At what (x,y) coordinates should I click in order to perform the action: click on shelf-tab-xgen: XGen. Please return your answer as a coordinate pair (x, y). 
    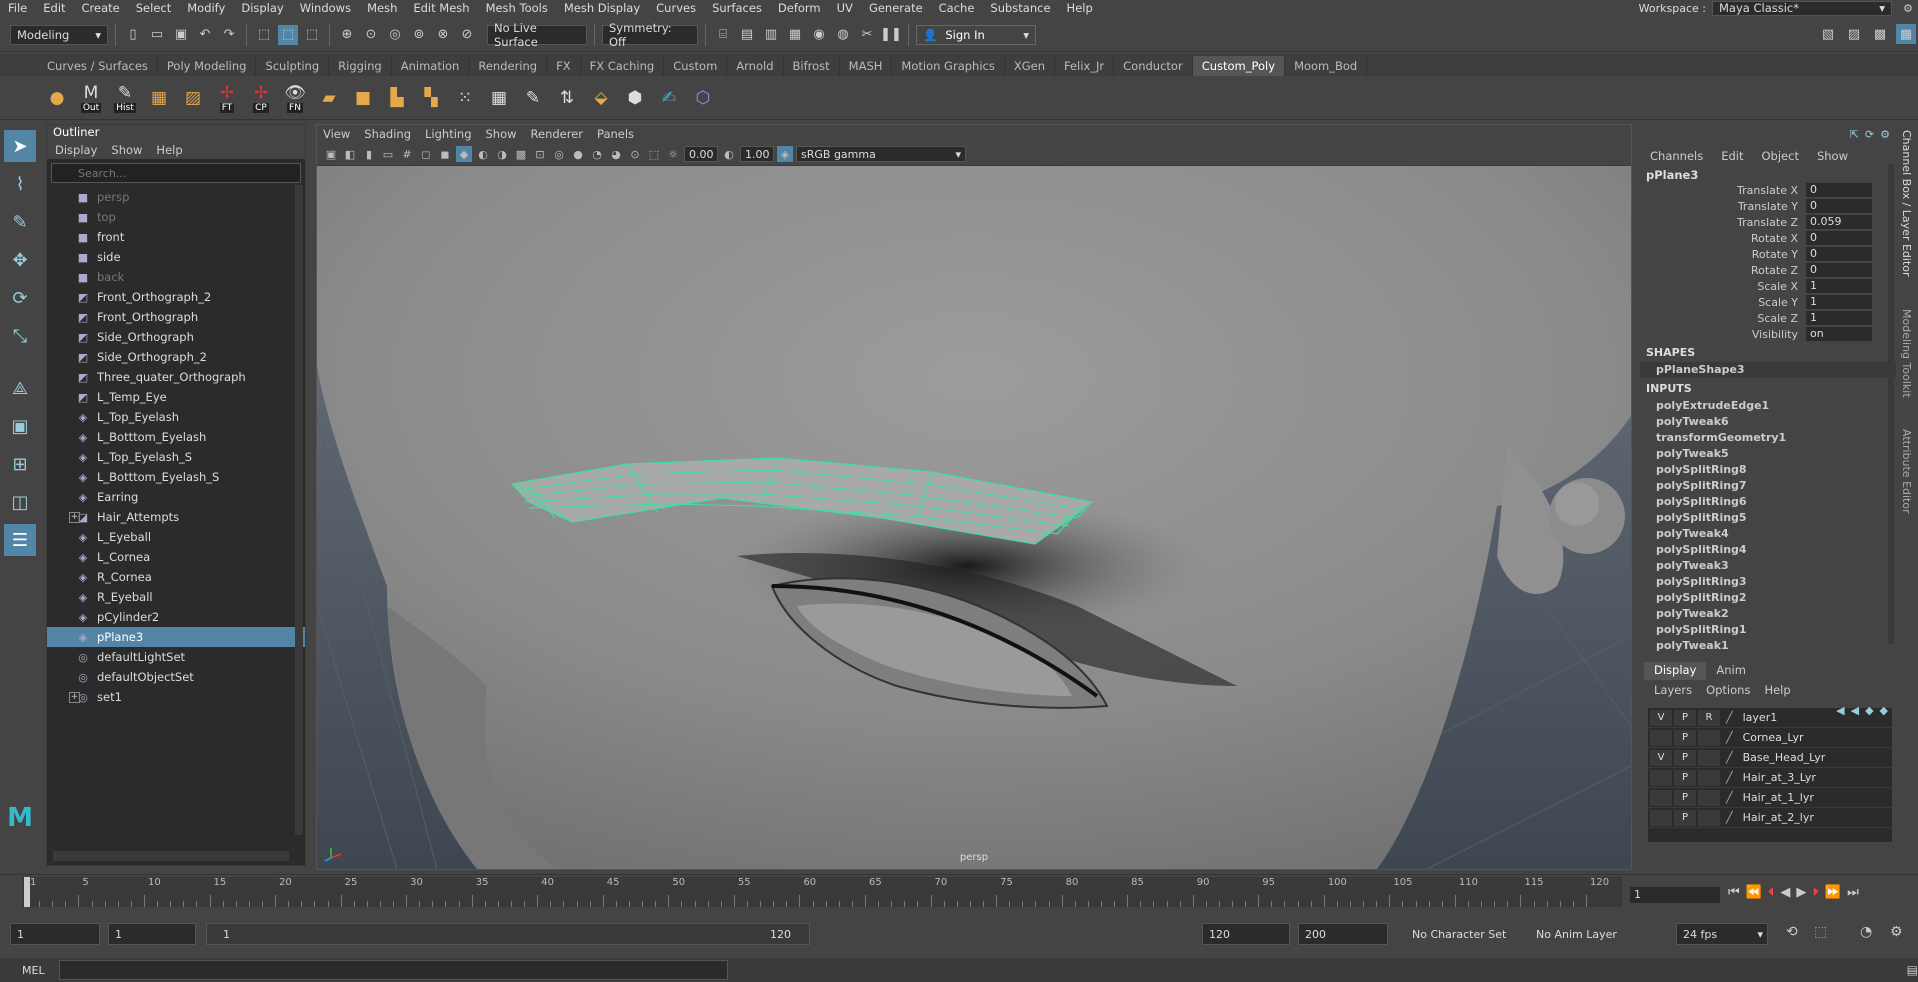
    Looking at the image, I should click on (1030, 66).